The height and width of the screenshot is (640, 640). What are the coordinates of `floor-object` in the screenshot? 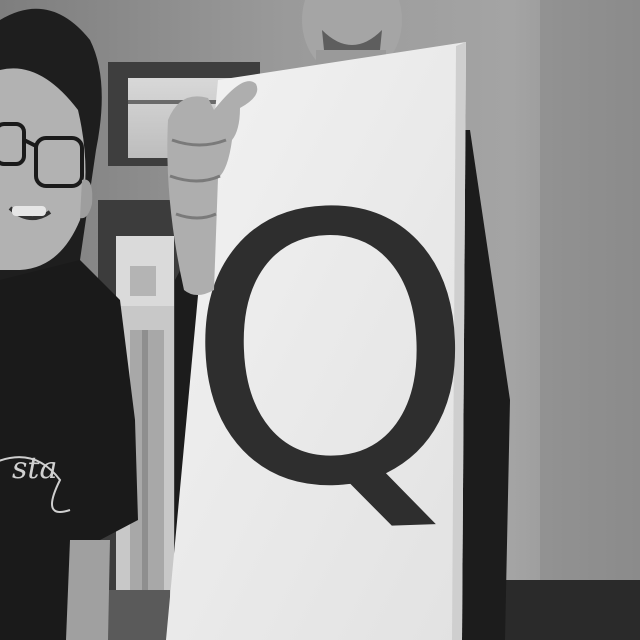 It's located at (135, 615).